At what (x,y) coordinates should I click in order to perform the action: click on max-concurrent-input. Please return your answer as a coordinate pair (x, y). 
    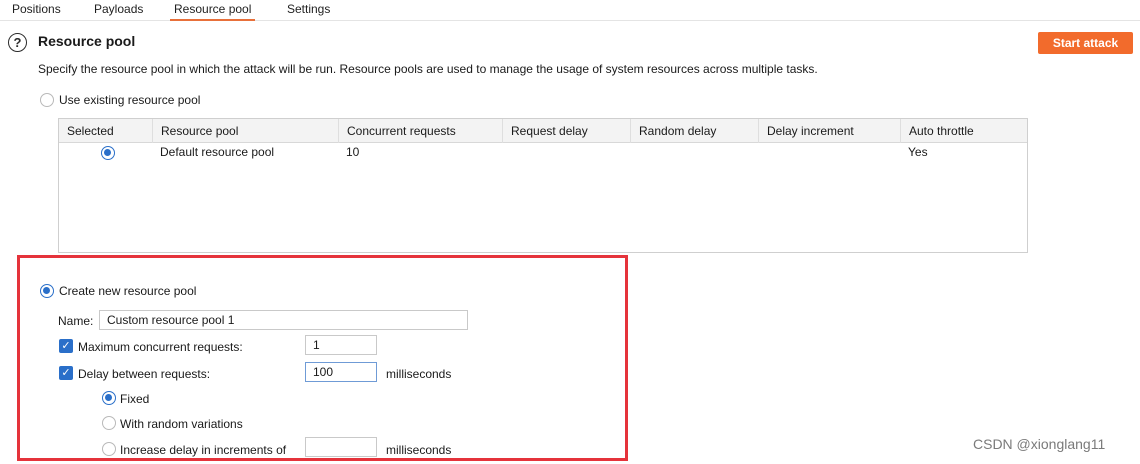
    Looking at the image, I should click on (341, 345).